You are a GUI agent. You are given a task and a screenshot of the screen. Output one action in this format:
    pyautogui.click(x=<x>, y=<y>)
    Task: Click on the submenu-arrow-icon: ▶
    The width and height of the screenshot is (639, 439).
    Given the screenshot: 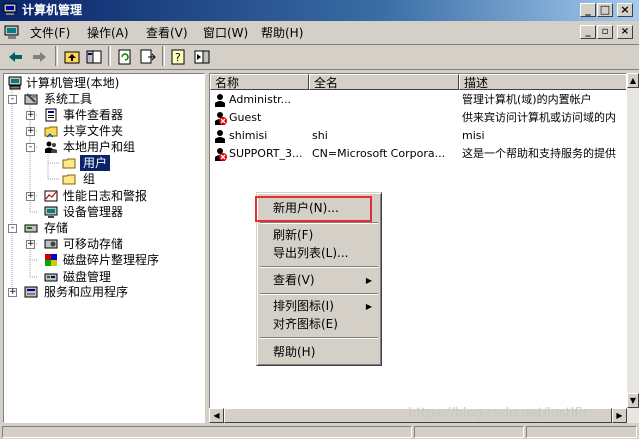 What is the action you would take?
    pyautogui.click(x=368, y=280)
    